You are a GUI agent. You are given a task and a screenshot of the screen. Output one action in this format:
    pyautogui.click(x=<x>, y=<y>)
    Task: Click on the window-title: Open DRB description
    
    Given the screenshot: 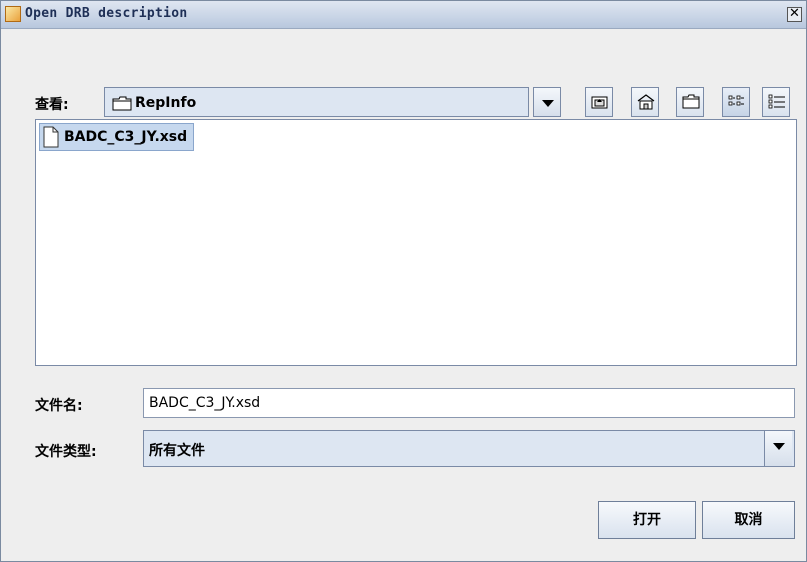 What is the action you would take?
    pyautogui.click(x=106, y=13)
    